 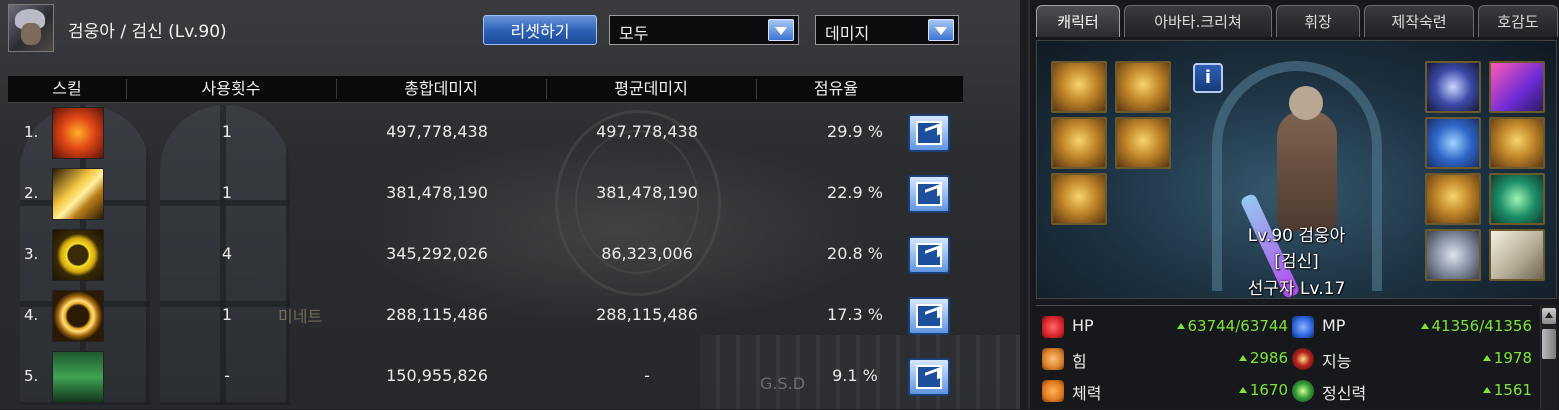 What do you see at coordinates (1143, 143) in the screenshot?
I see `belt-equip-icon` at bounding box center [1143, 143].